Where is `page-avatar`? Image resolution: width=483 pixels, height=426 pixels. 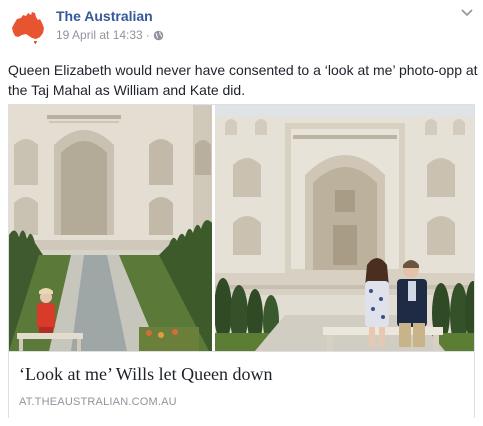
page-avatar is located at coordinates (28, 27).